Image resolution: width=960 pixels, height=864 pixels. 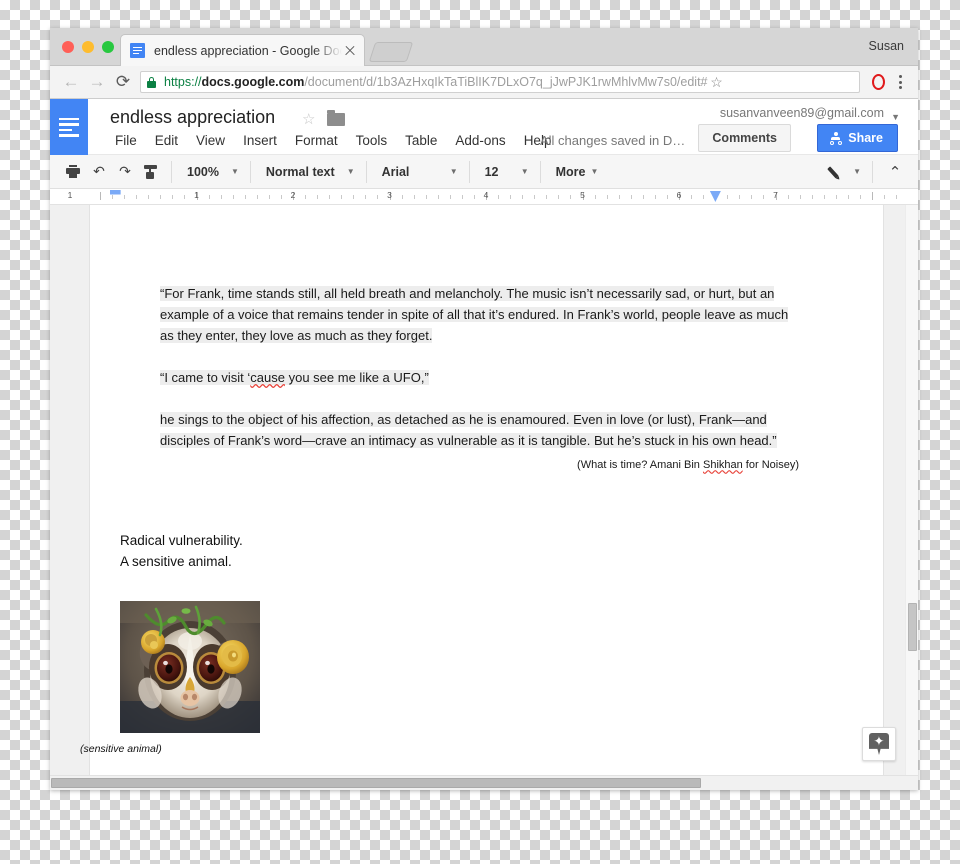 What do you see at coordinates (260, 140) in the screenshot?
I see `menu-item-insert: Insert` at bounding box center [260, 140].